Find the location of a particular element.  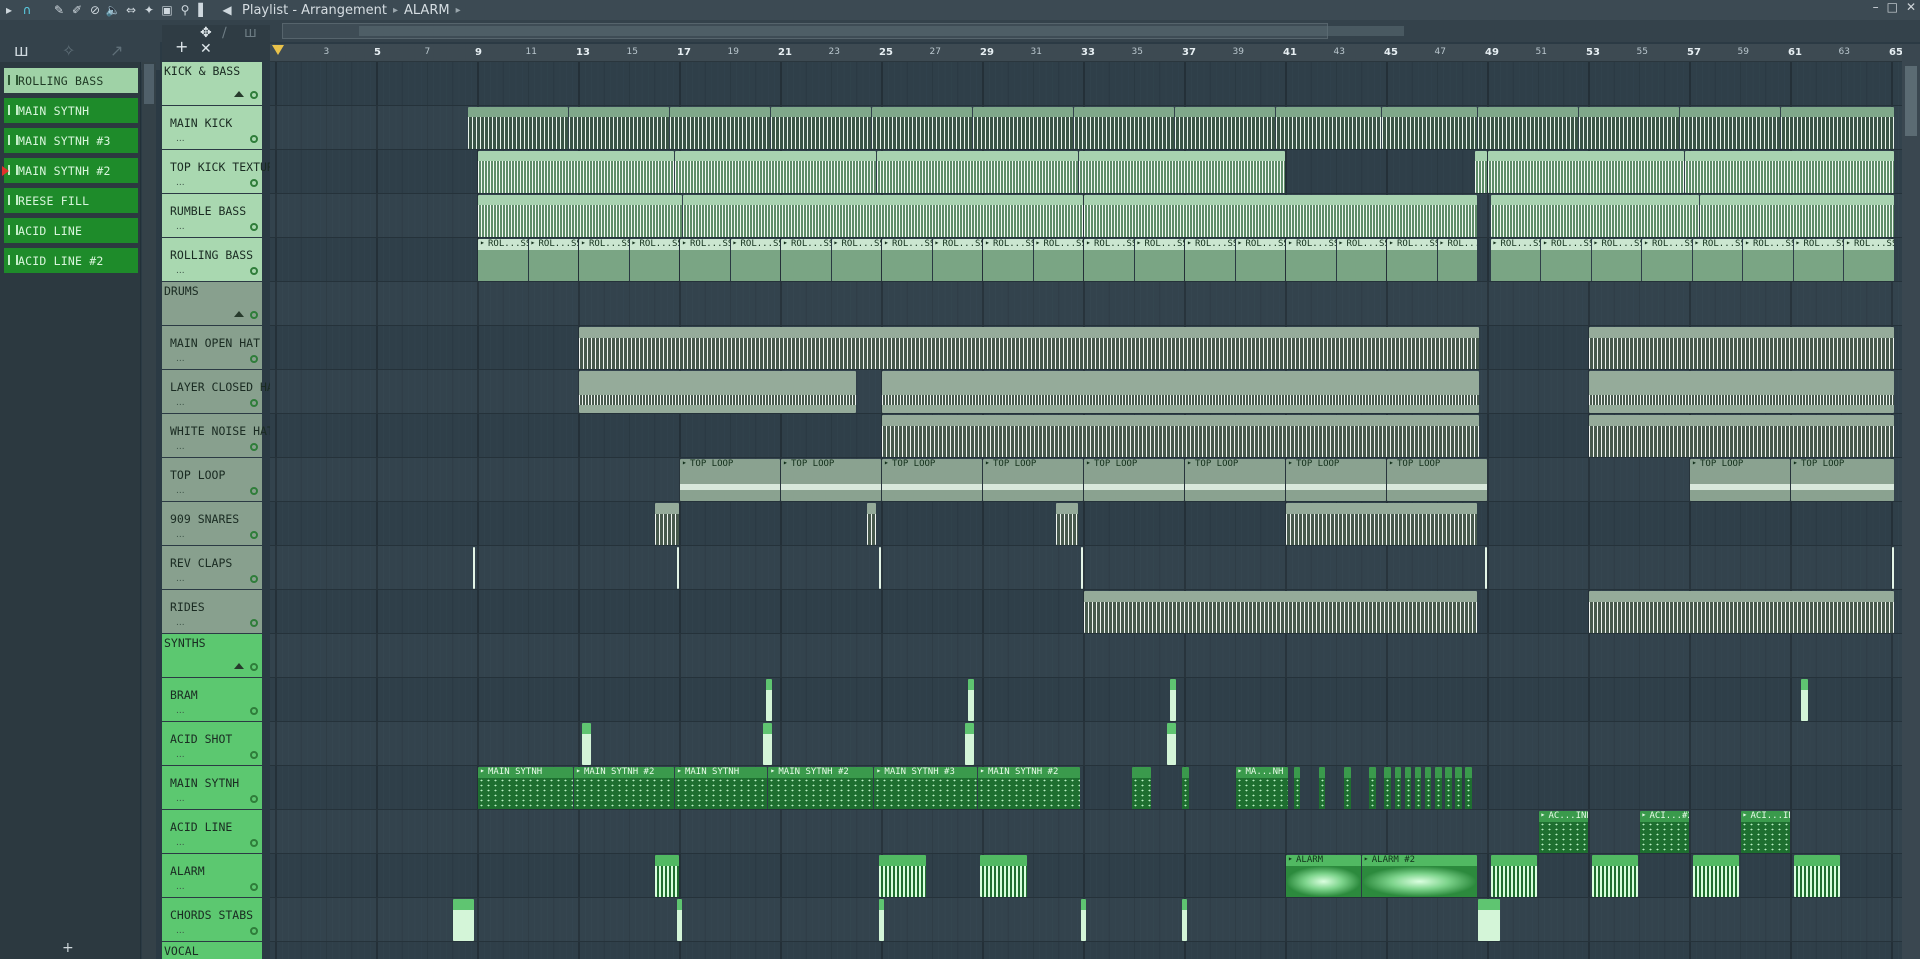

playback-tool-icon: ▌ is located at coordinates (203, 10).